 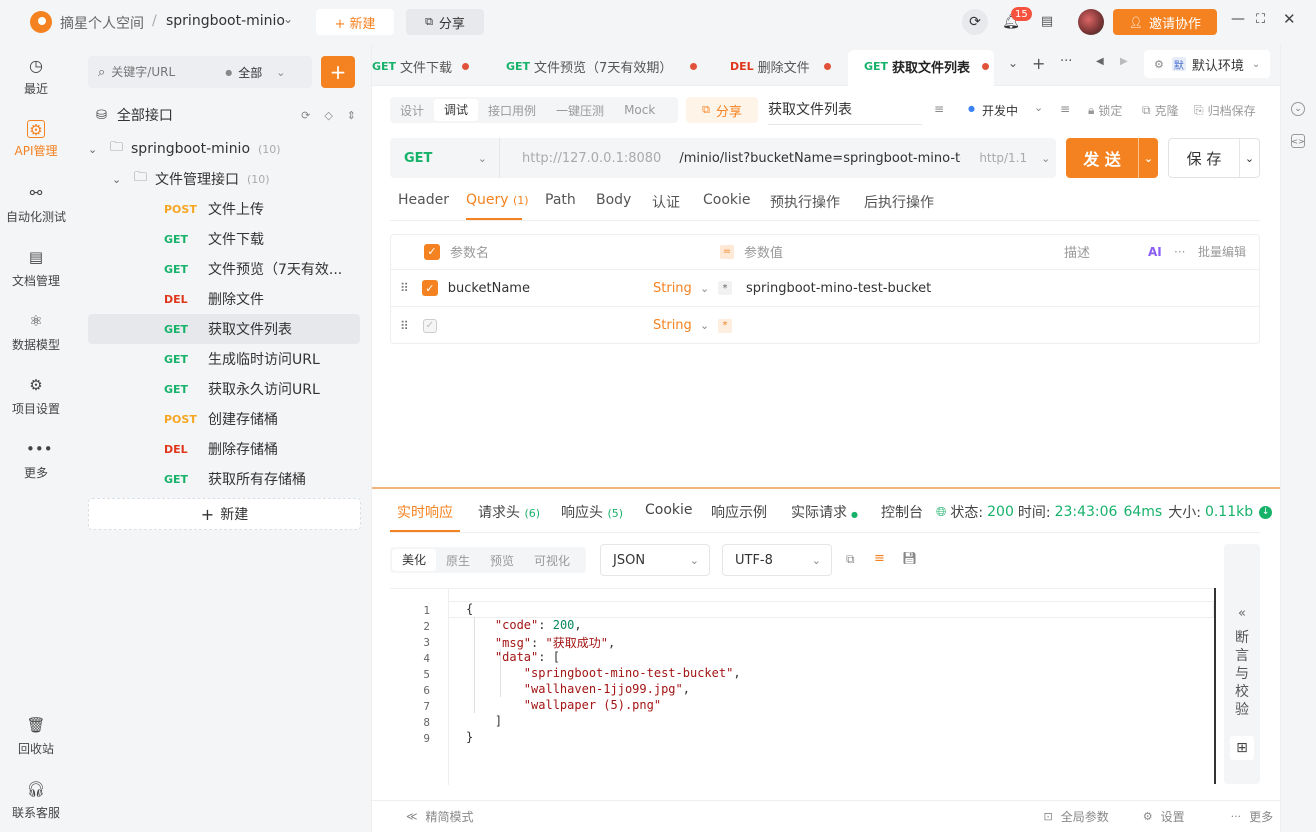 What do you see at coordinates (262, 359) in the screenshot?
I see `api-item: GET 生成临时访问URL` at bounding box center [262, 359].